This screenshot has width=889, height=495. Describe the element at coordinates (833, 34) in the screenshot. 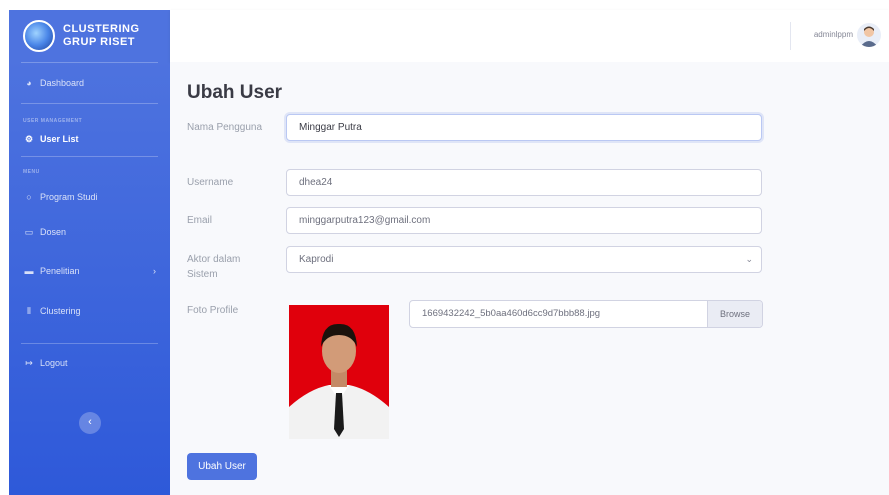

I see `user-name: adminlppm` at that location.